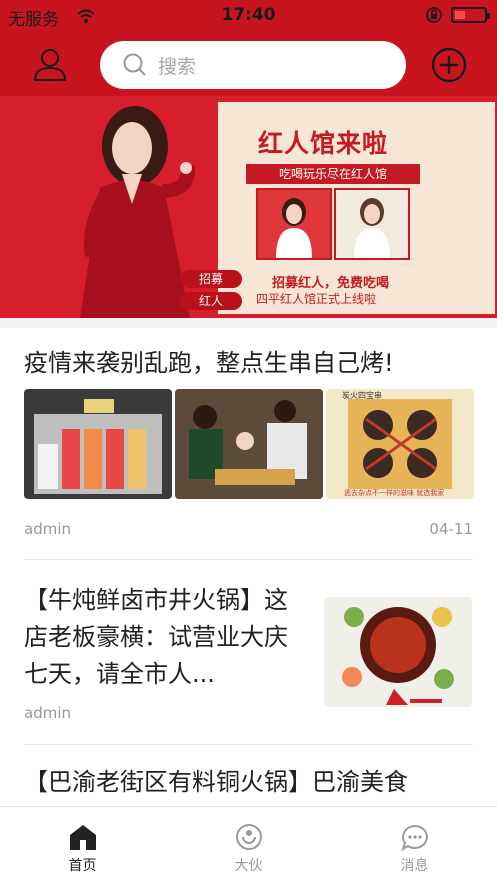  I want to click on message-icon, so click(414, 837).